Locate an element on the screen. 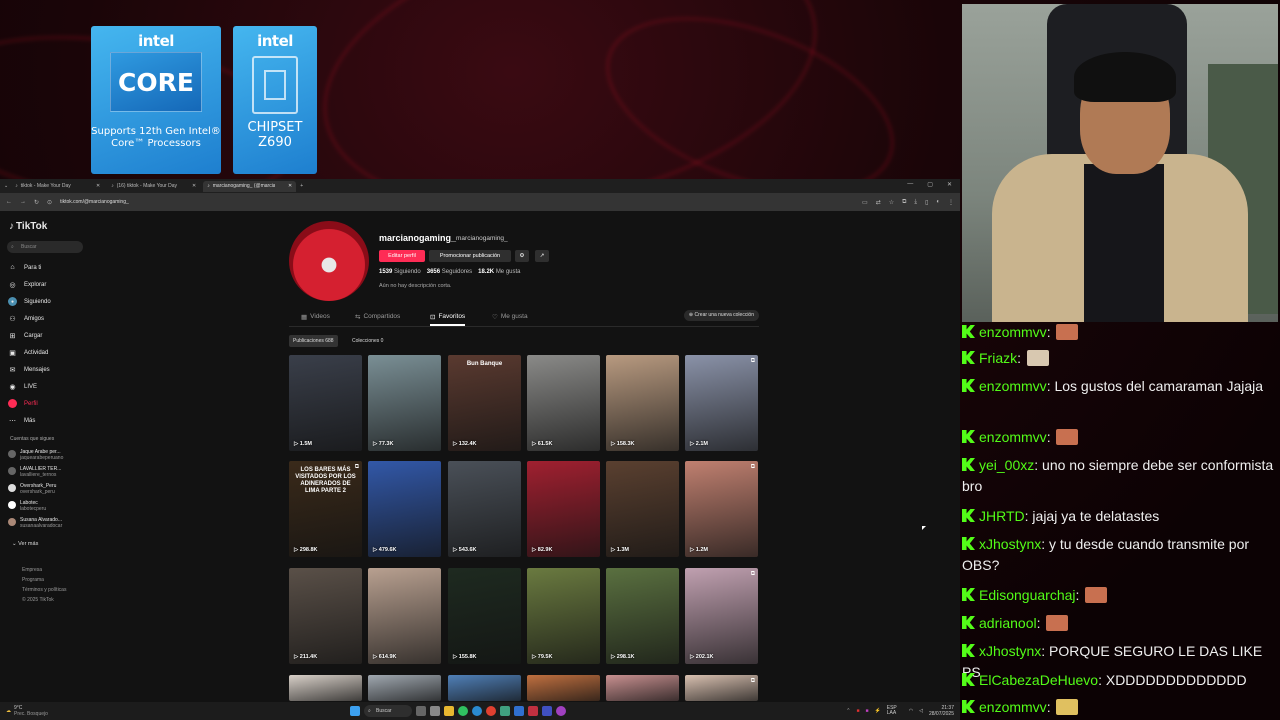 Image resolution: width=1280 pixels, height=720 pixels. translate-icon: ⇄ is located at coordinates (878, 202).